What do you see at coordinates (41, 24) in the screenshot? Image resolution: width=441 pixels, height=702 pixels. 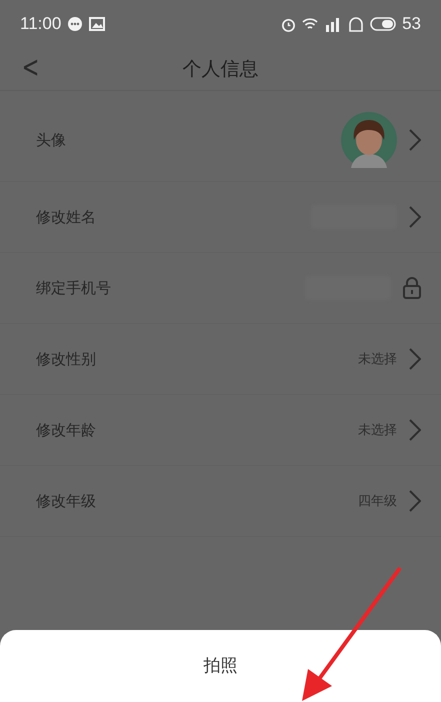 I see `status-time: 11:00` at bounding box center [41, 24].